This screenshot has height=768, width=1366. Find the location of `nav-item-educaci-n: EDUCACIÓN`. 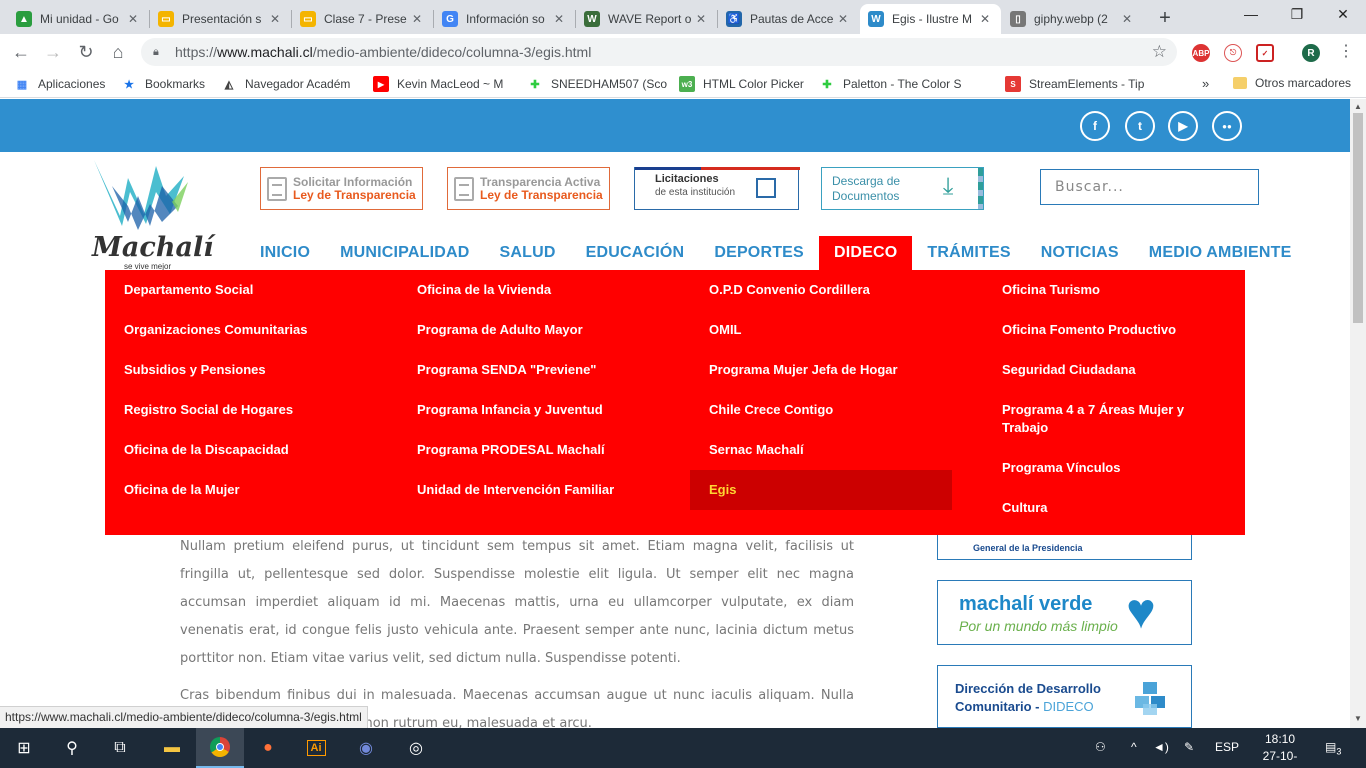

nav-item-educaci-n: EDUCACIÓN is located at coordinates (635, 253).